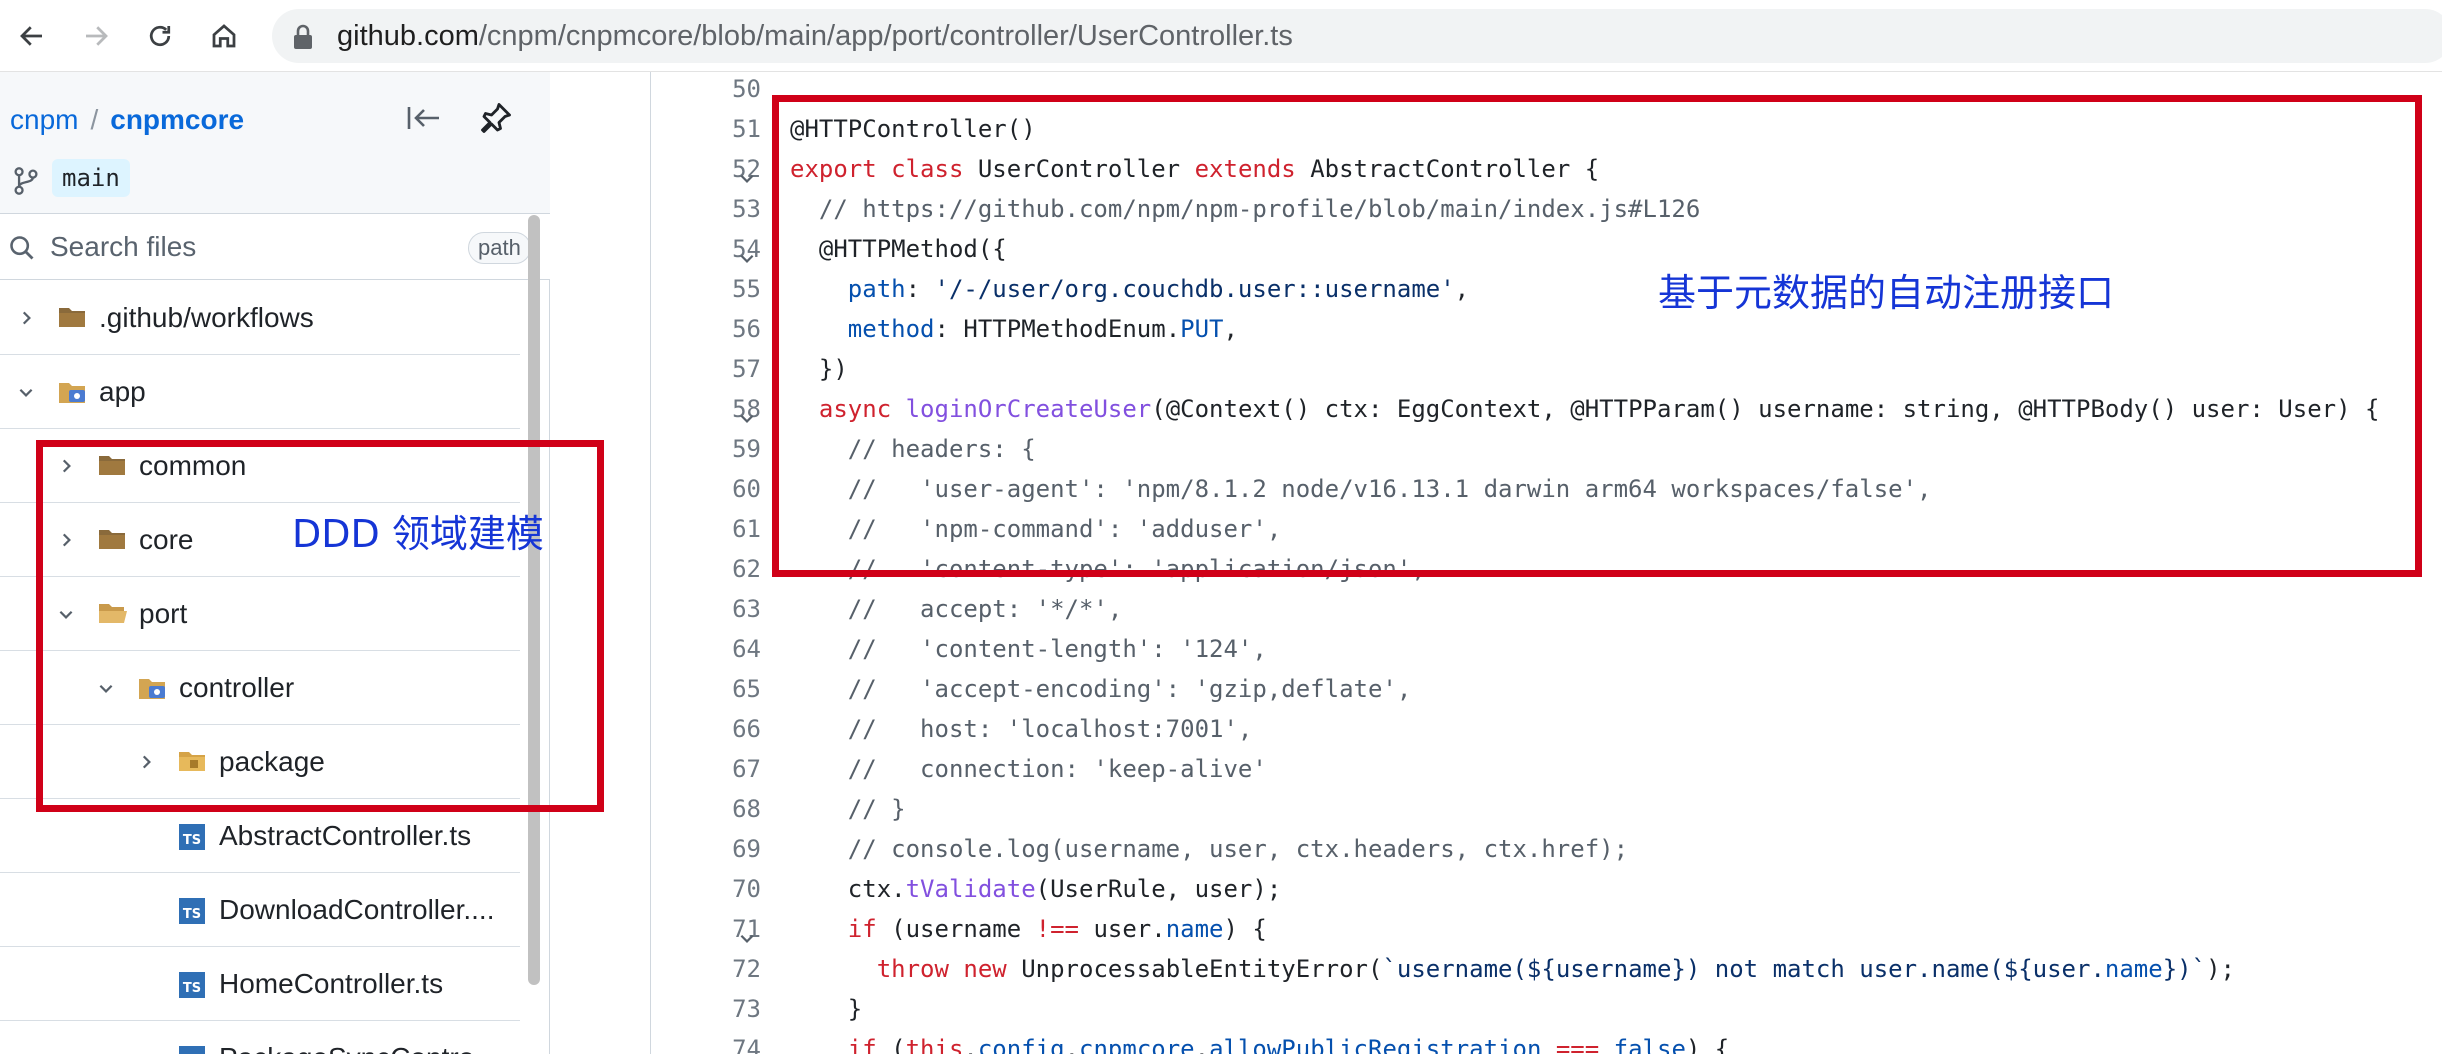  I want to click on back-arrow-icon, so click(32, 36).